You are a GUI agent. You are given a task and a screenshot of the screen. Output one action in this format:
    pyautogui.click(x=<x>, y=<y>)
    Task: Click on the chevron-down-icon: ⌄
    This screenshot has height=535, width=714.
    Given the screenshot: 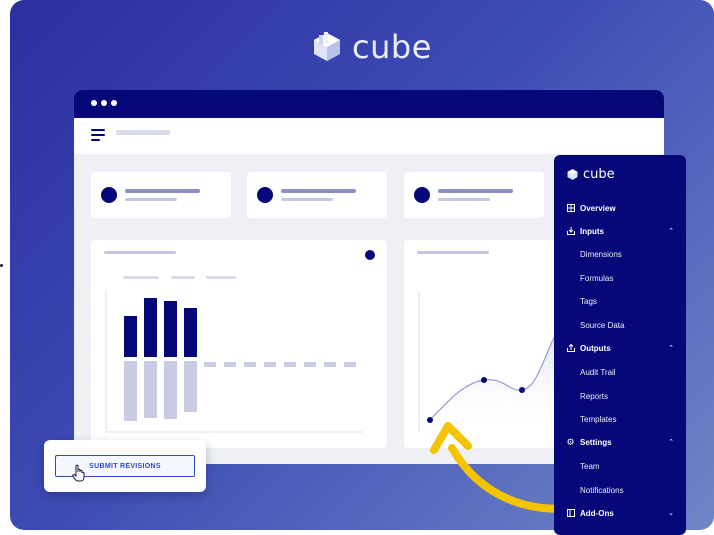 What is the action you would take?
    pyautogui.click(x=671, y=513)
    